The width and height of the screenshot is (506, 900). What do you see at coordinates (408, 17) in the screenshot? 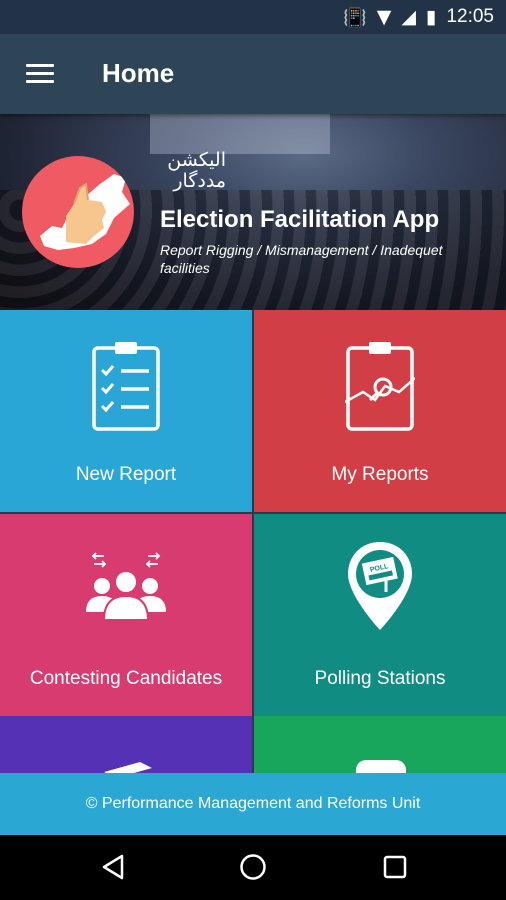
I see `signal-icon: ◢` at bounding box center [408, 17].